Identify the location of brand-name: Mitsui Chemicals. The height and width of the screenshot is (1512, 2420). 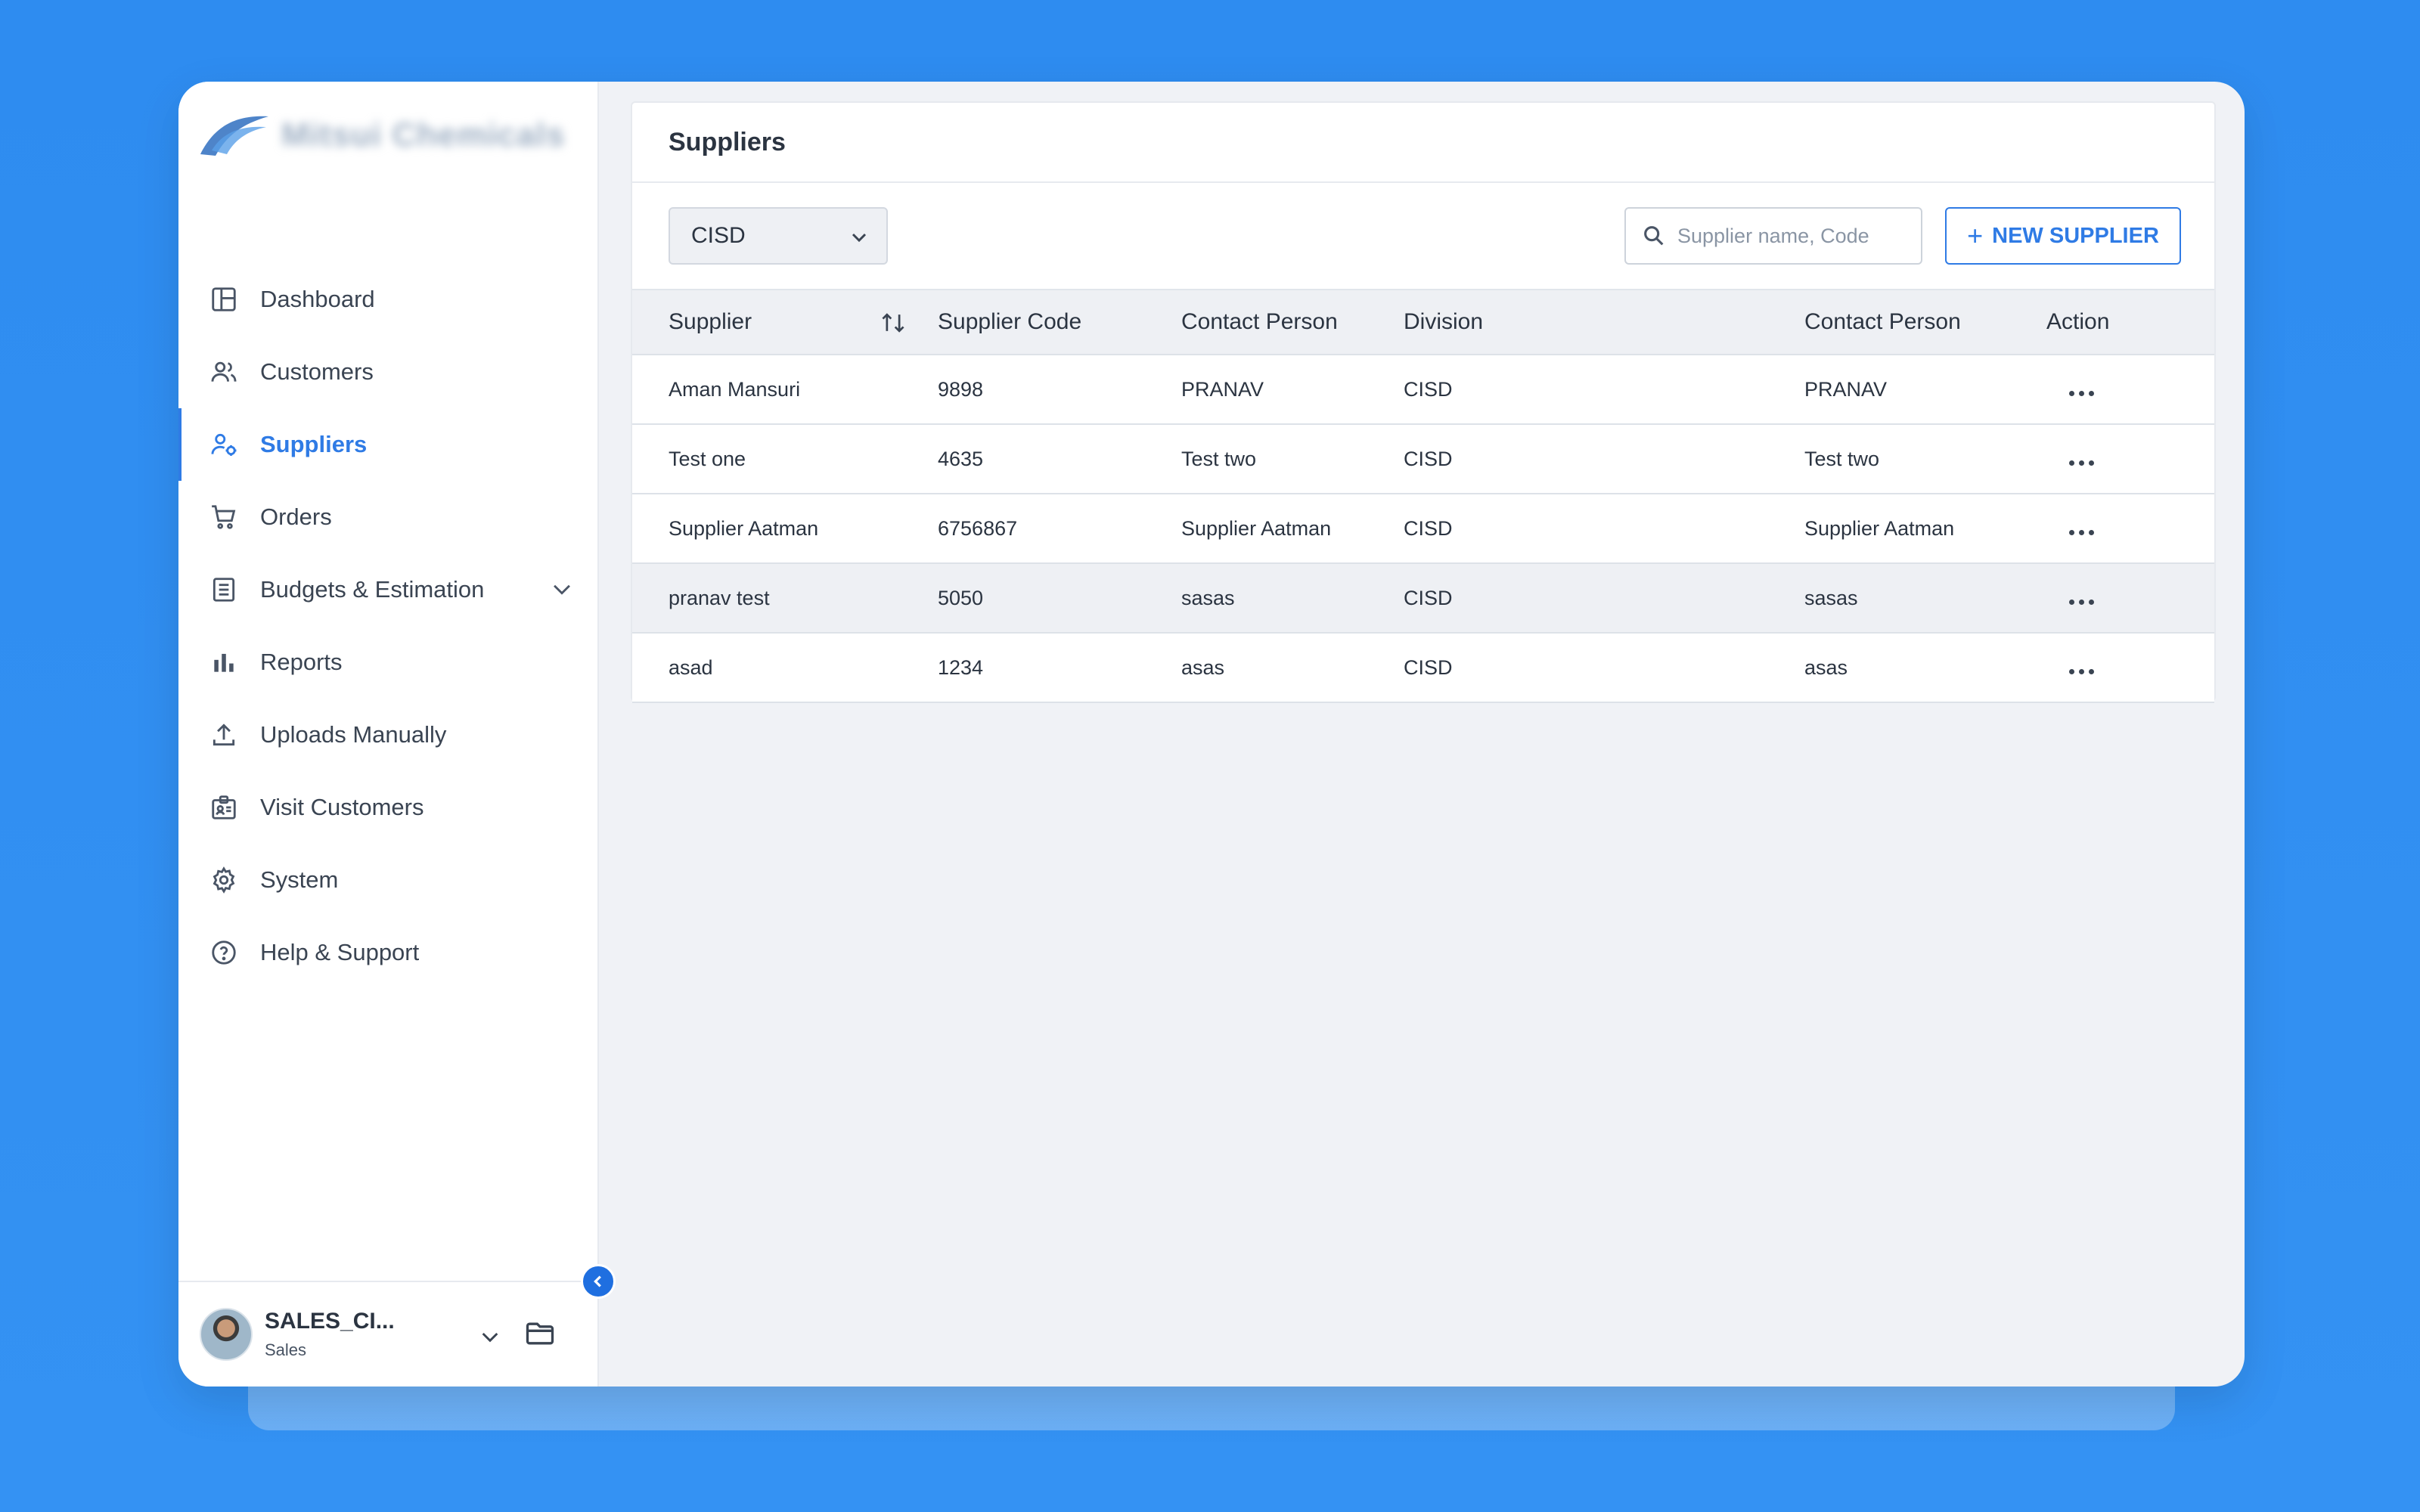
(423, 134).